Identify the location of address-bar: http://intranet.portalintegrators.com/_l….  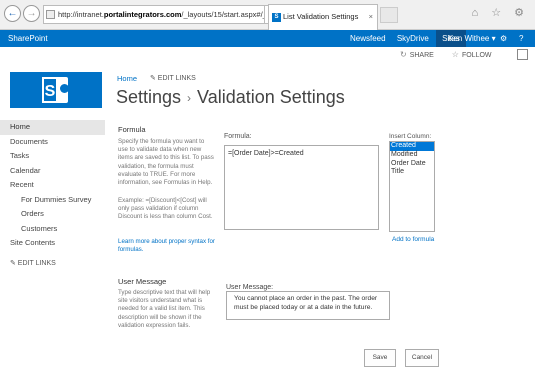
(154, 14).